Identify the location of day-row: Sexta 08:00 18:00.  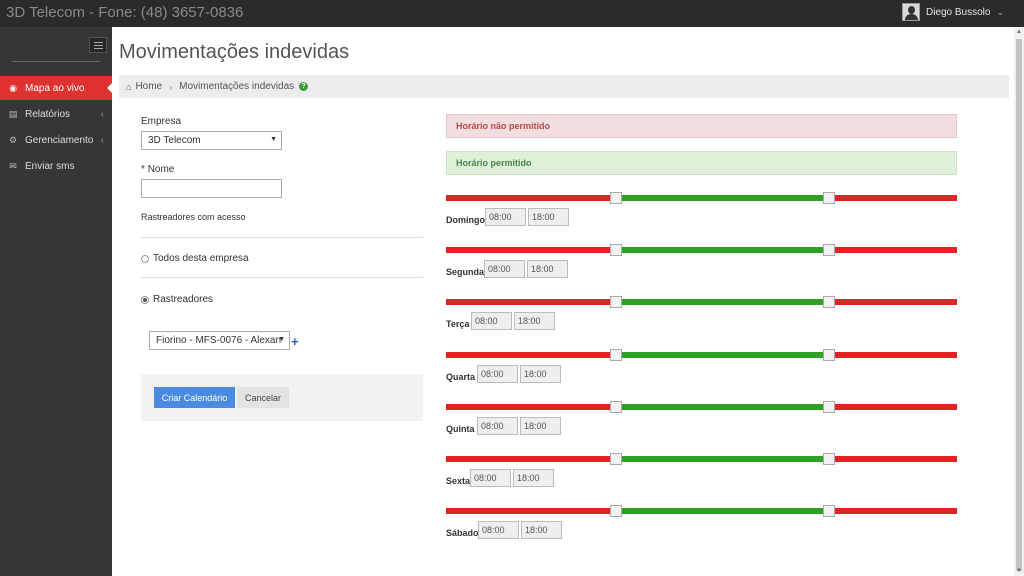
(701, 476).